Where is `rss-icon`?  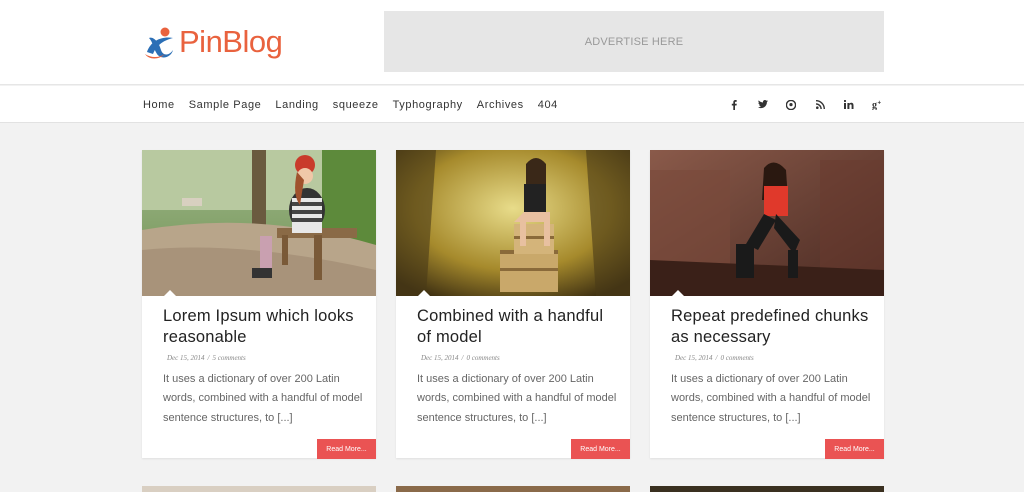 rss-icon is located at coordinates (820, 104).